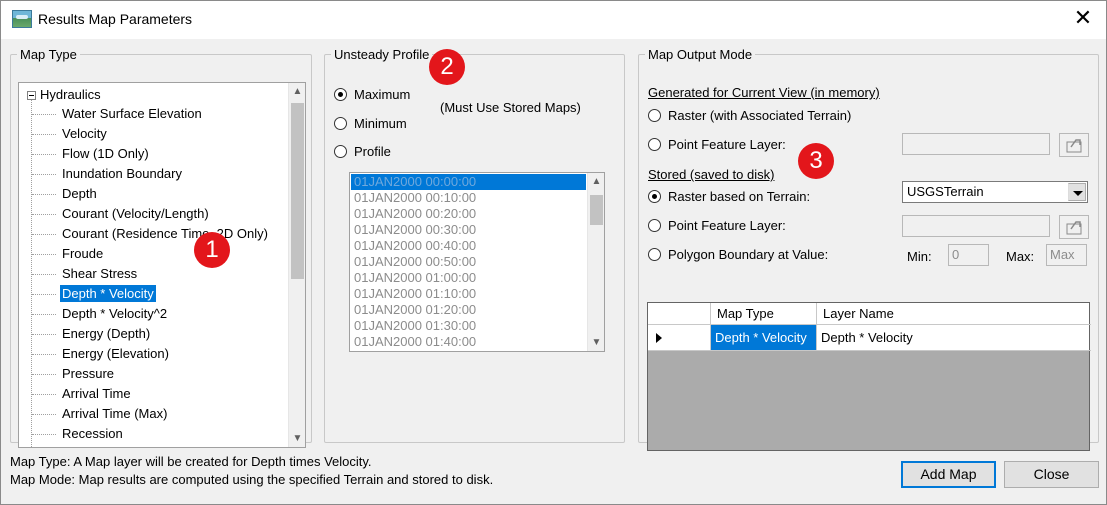 This screenshot has height=505, width=1107. What do you see at coordinates (976, 144) in the screenshot?
I see `point-feature-layer-1-field` at bounding box center [976, 144].